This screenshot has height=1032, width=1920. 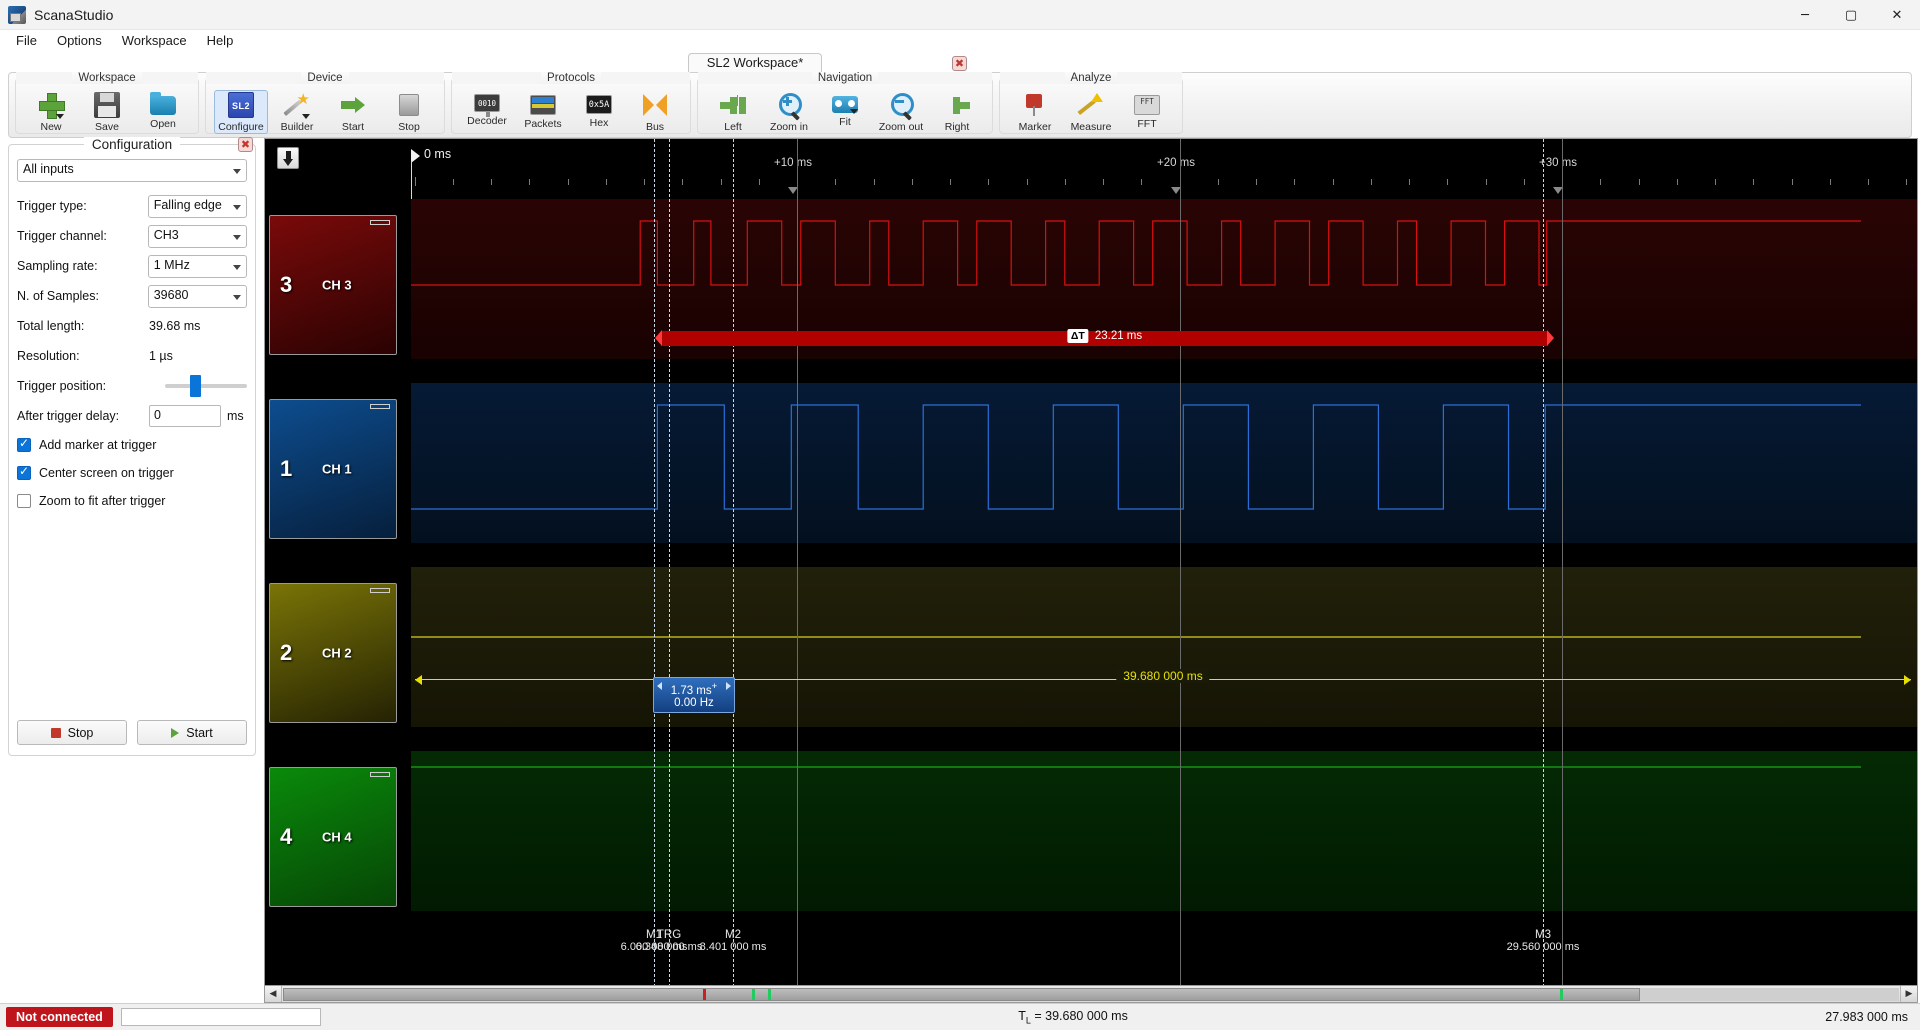 What do you see at coordinates (197, 206) in the screenshot?
I see `trigger-type-select: Falling edge` at bounding box center [197, 206].